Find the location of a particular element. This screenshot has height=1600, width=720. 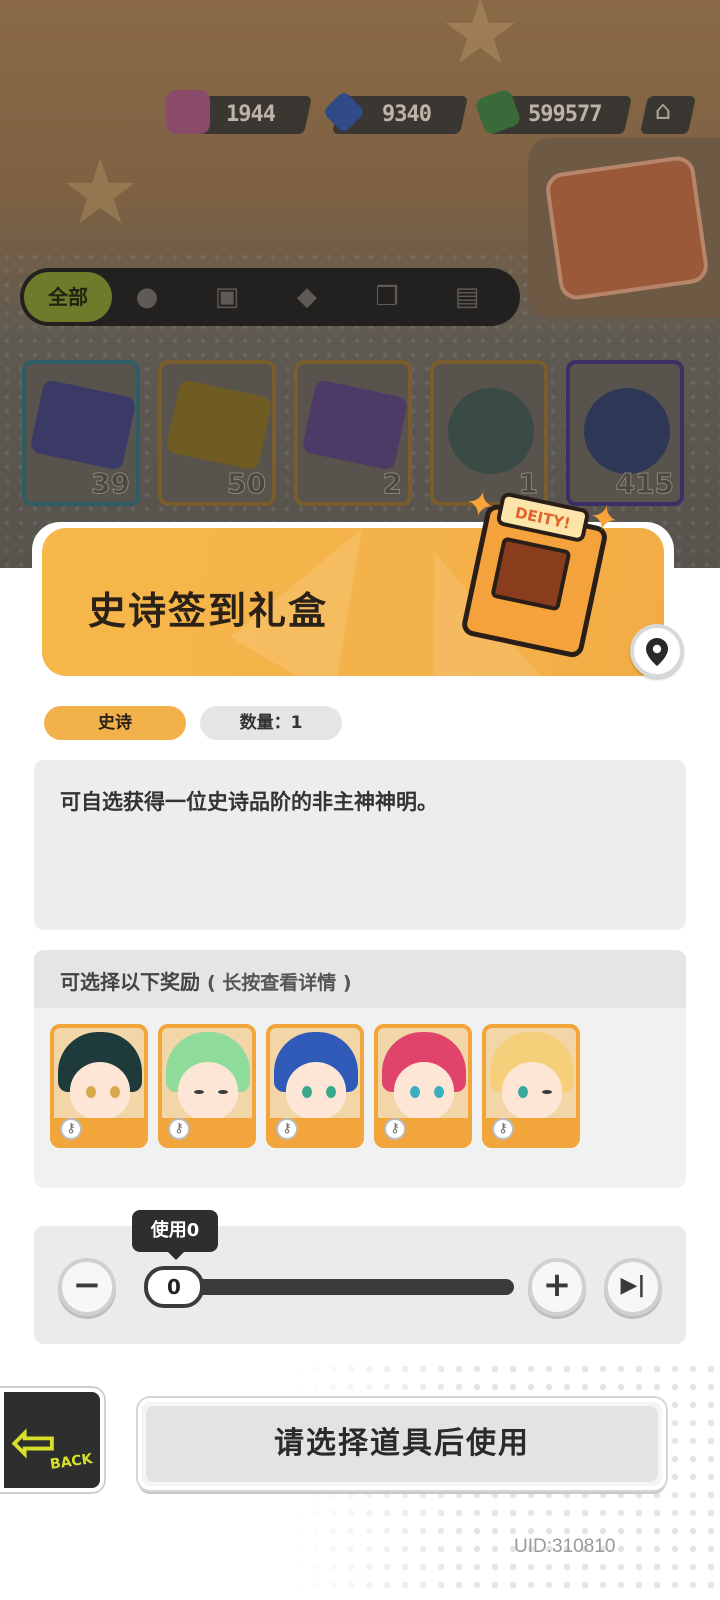

quantity-slider-track is located at coordinates (337, 1287).